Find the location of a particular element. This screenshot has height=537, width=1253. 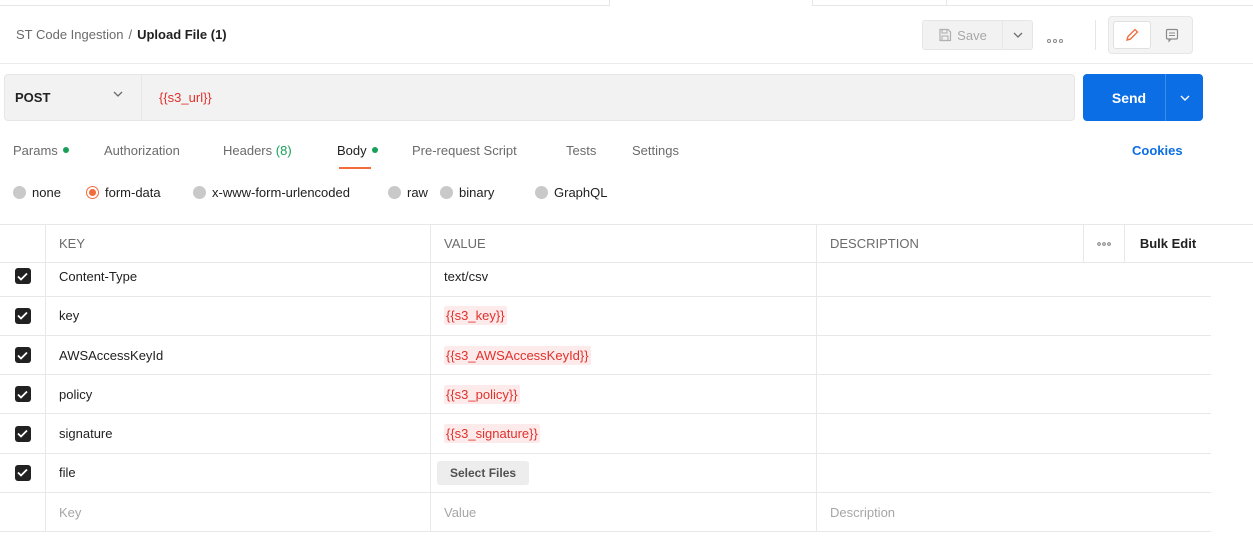

value-cell: {{s3_signature}} is located at coordinates (623, 433).